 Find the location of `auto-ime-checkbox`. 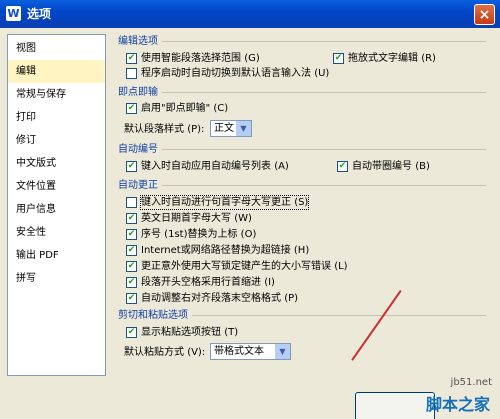

auto-ime-checkbox is located at coordinates (131, 73).